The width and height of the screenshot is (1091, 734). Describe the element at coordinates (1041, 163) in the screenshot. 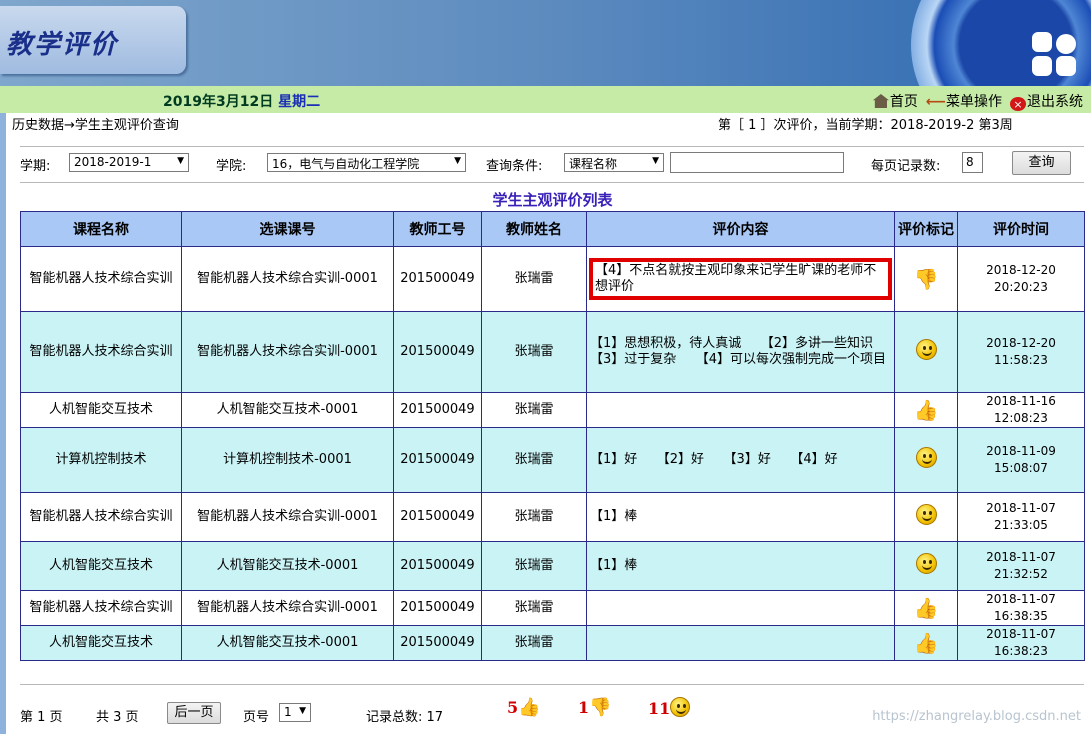

I see `query-button: 查询` at that location.